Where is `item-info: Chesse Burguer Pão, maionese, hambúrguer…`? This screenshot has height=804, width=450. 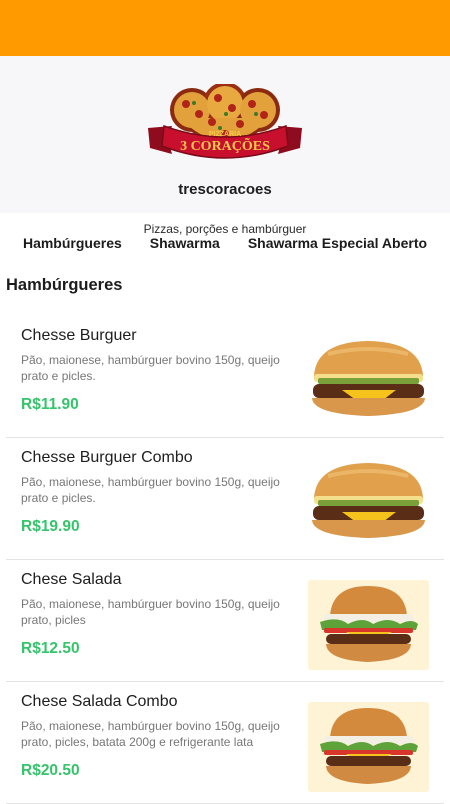
item-info: Chesse Burguer Pão, maionese, hambúrguer… is located at coordinates (155, 355).